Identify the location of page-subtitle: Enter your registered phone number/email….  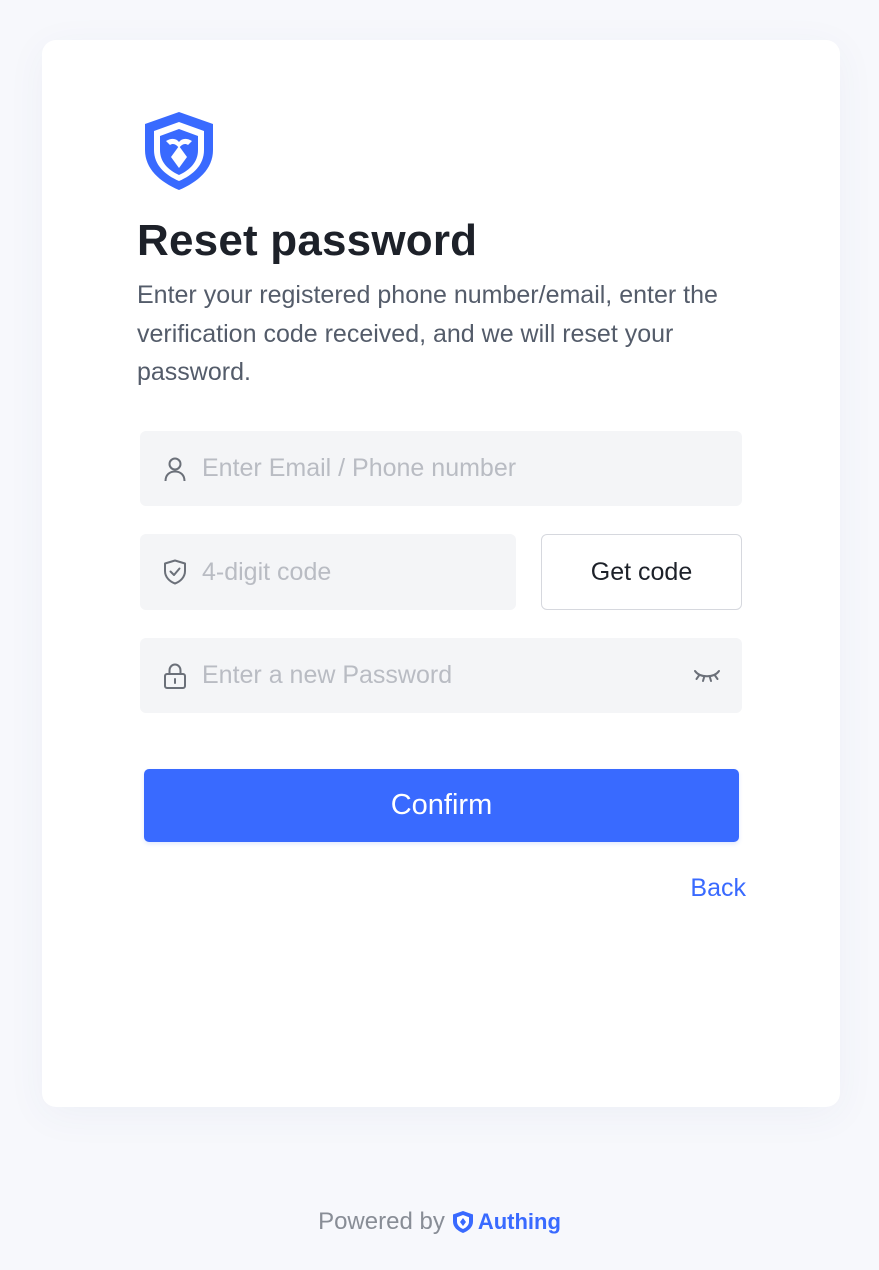
(427, 333).